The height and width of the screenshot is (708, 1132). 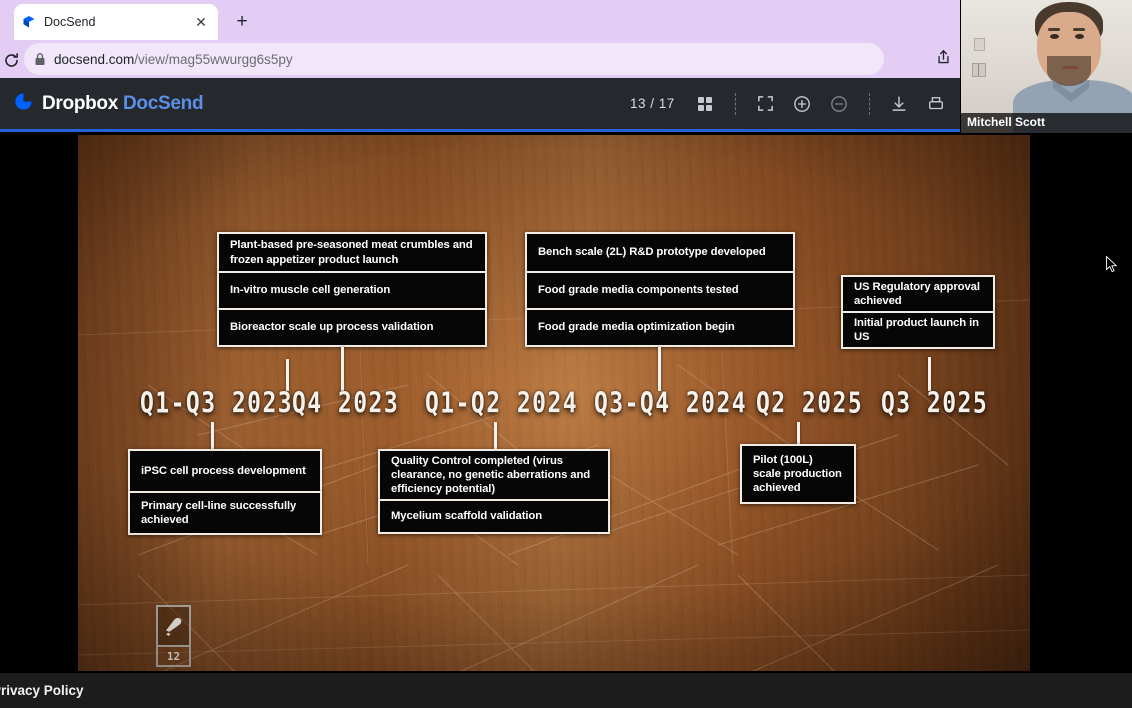 What do you see at coordinates (810, 403) in the screenshot?
I see `timeline-label: Q2 2025` at bounding box center [810, 403].